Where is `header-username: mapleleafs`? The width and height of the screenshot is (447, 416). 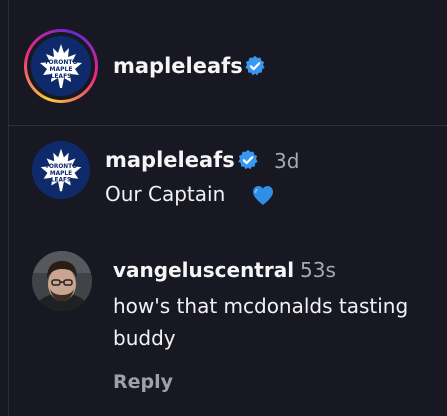 header-username: mapleleafs is located at coordinates (178, 66).